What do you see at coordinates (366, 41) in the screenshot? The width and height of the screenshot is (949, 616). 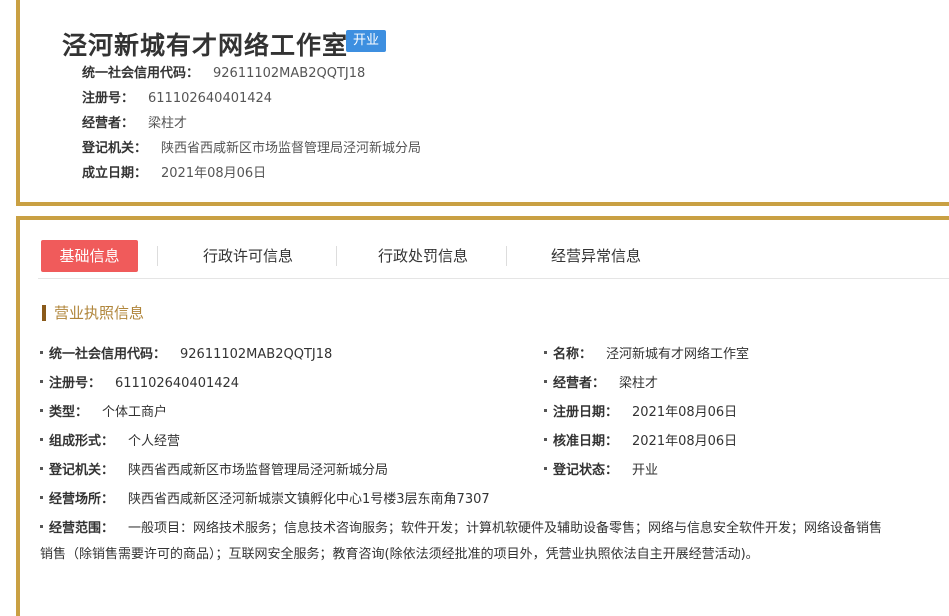 I see `status-badge: 开业` at bounding box center [366, 41].